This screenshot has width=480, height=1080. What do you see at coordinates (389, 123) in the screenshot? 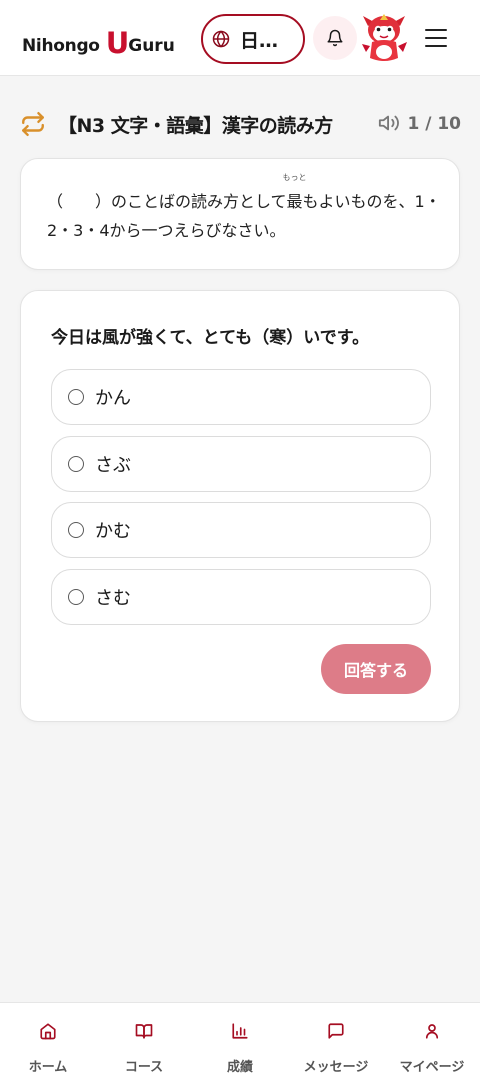
I see `speaker-icon` at bounding box center [389, 123].